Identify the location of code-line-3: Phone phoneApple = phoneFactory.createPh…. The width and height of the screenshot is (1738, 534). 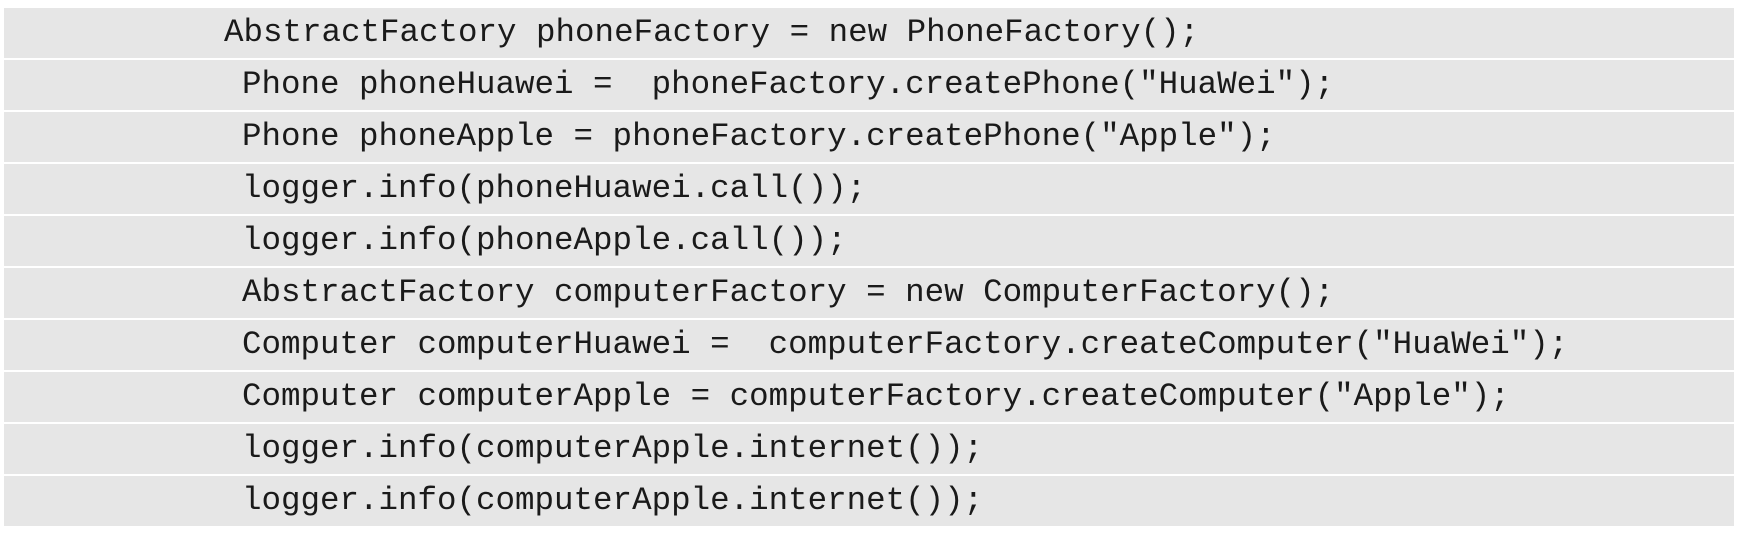
(869, 137).